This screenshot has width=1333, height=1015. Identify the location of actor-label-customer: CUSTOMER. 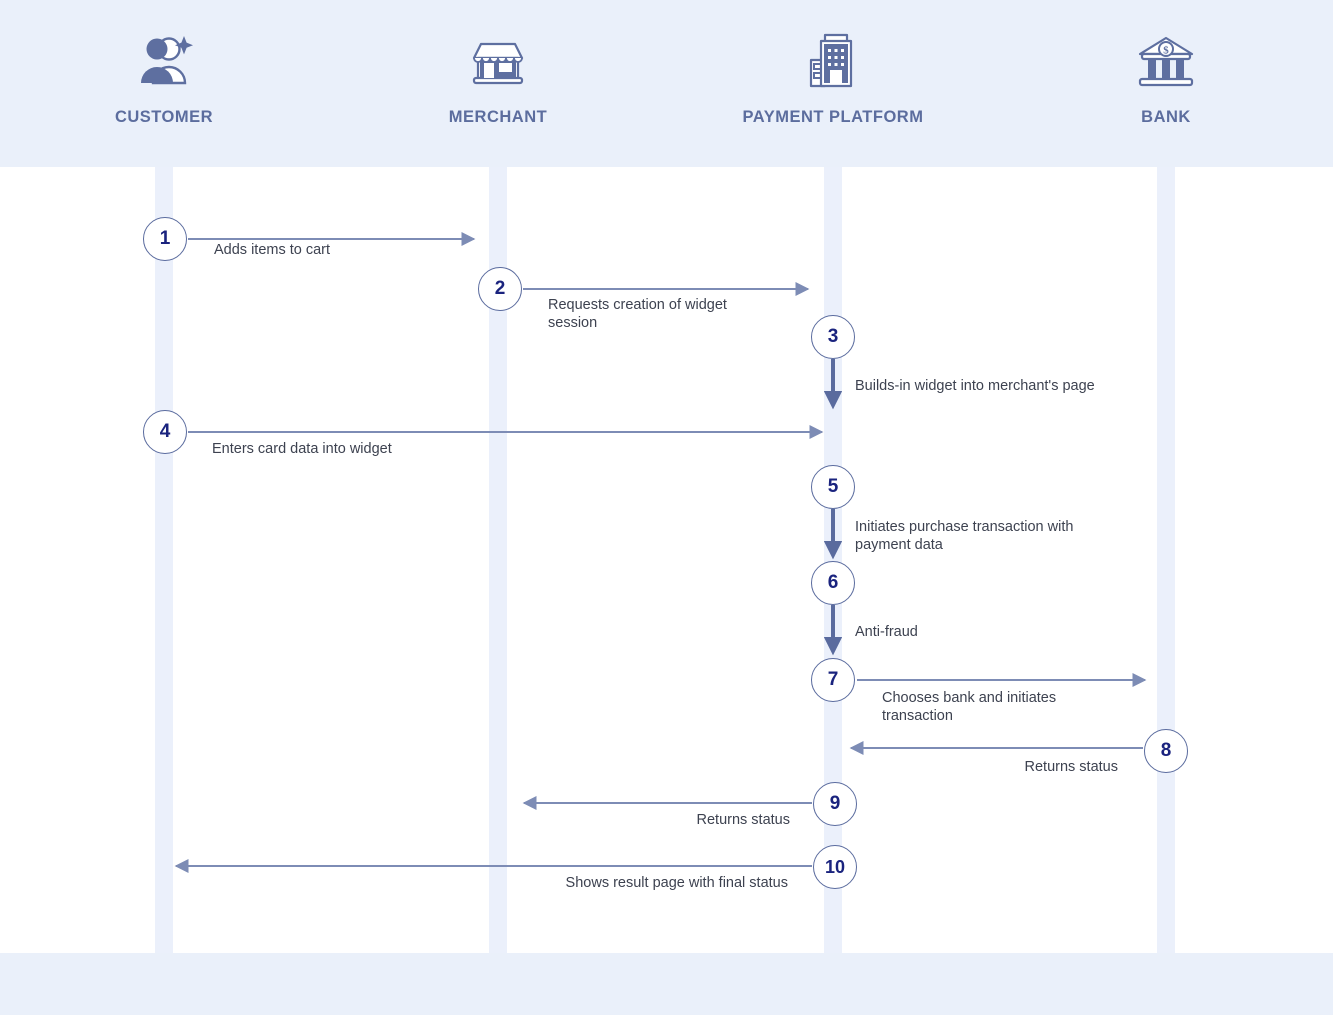
(164, 117).